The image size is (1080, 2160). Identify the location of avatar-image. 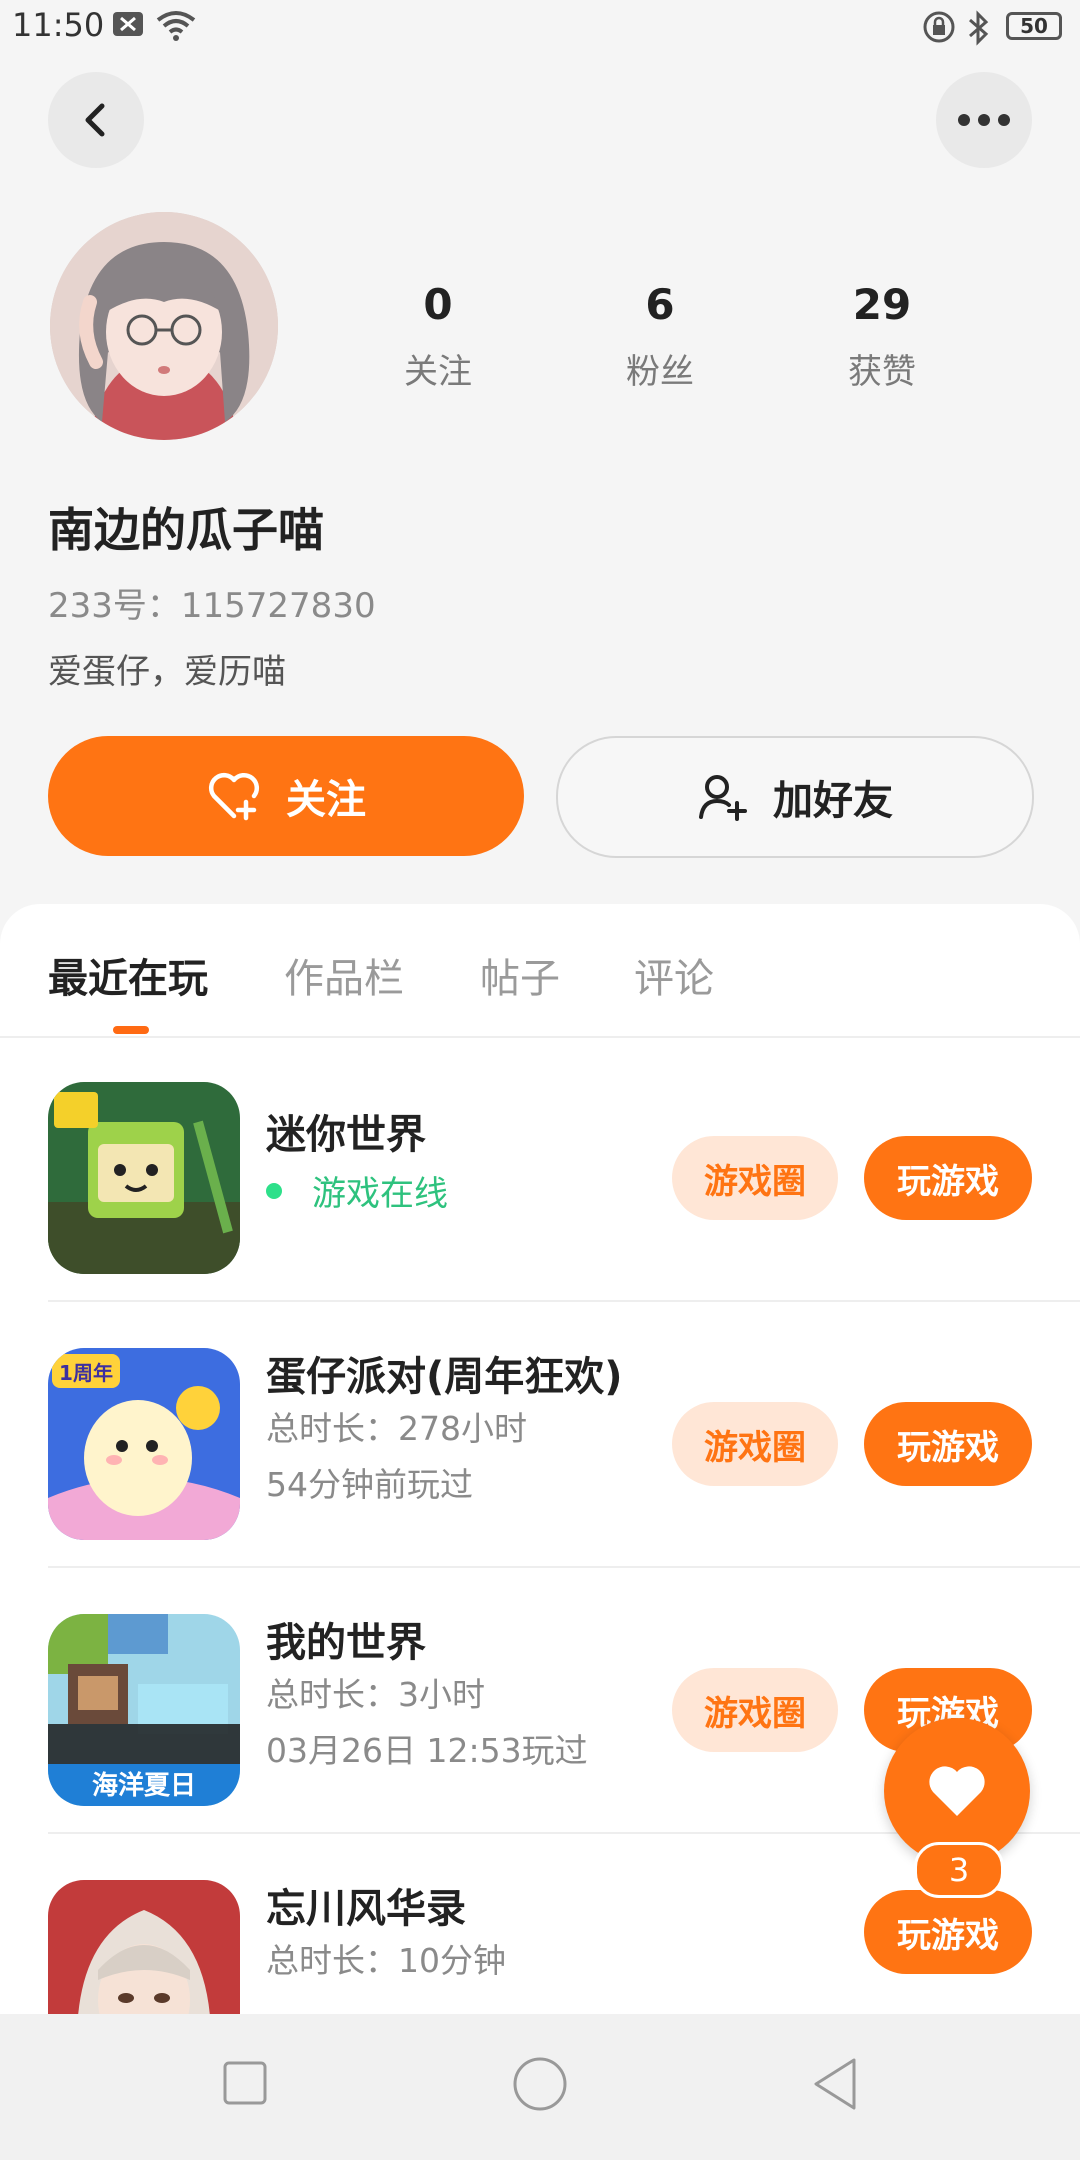
(164, 326).